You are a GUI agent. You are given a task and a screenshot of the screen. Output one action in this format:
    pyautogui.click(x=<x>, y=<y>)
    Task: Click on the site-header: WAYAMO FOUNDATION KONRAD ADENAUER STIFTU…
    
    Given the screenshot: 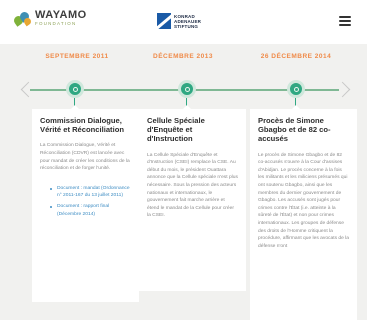 What is the action you would take?
    pyautogui.click(x=183, y=22)
    